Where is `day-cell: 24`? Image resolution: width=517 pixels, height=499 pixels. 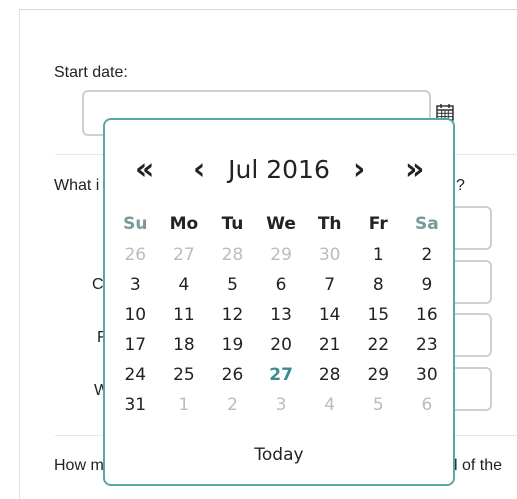 day-cell: 24 is located at coordinates (135, 375).